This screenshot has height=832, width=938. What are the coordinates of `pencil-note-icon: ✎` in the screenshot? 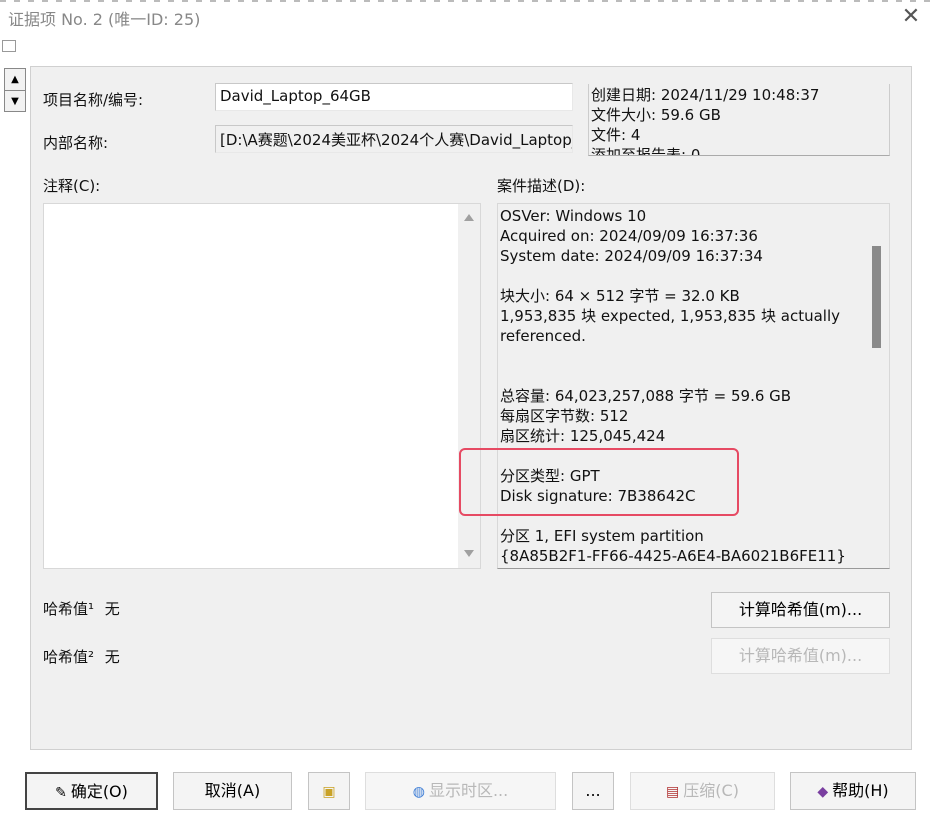 It's located at (61, 792).